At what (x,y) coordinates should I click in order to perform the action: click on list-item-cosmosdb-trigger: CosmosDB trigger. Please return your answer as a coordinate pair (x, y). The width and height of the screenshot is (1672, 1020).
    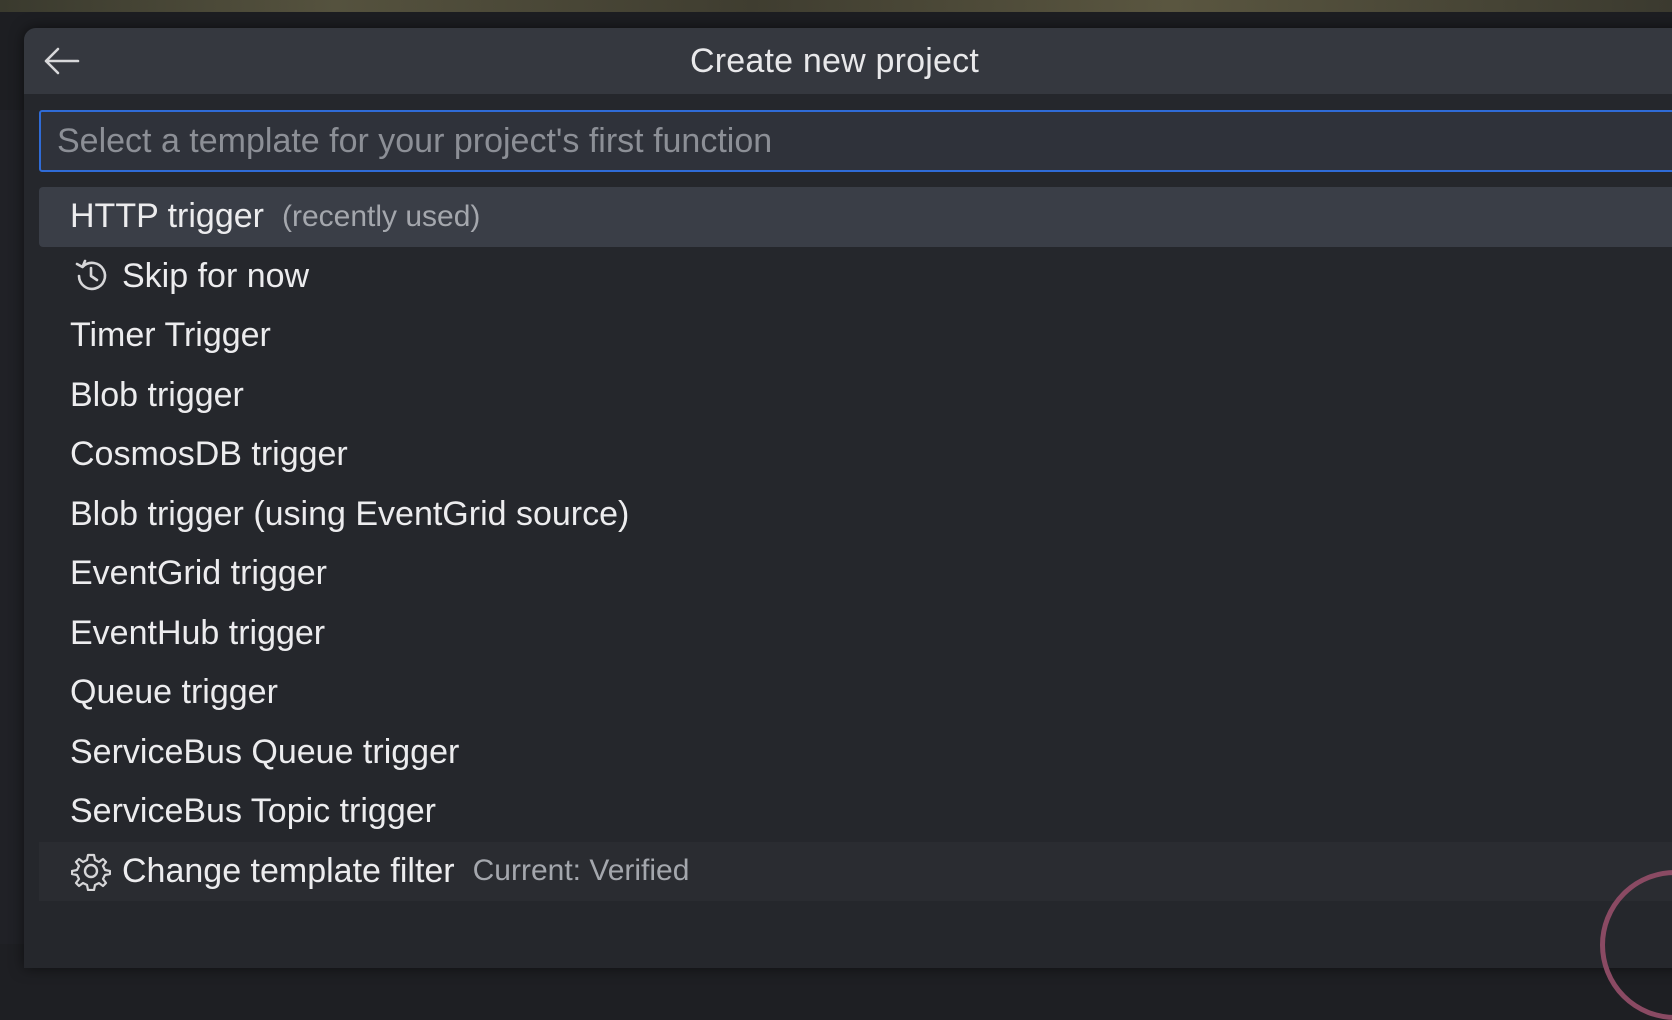
    Looking at the image, I should click on (855, 455).